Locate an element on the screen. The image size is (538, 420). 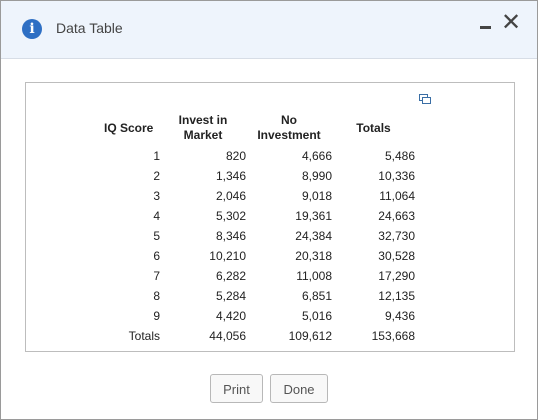
cell-iq: 9 is located at coordinates (156, 316).